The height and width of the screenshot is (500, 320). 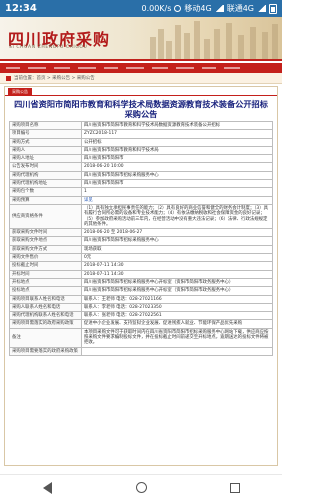 I want to click on row-value: 四川省资阳市简阳市教育和科学技术局, so click(x=177, y=150).